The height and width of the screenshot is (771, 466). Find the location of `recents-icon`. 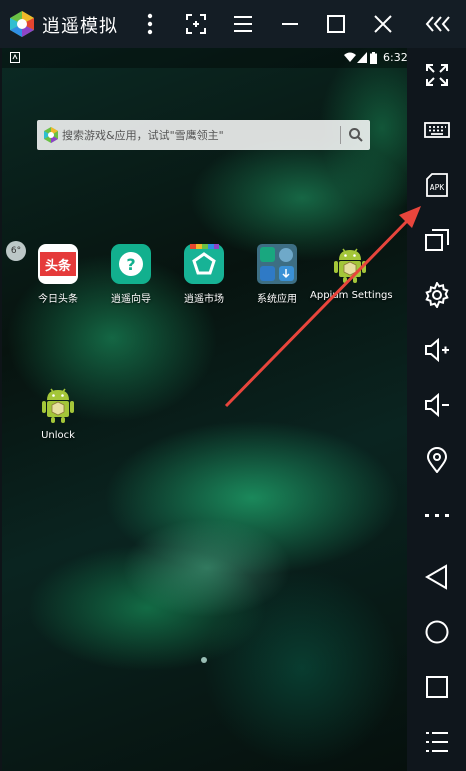

recents-icon is located at coordinates (437, 687).